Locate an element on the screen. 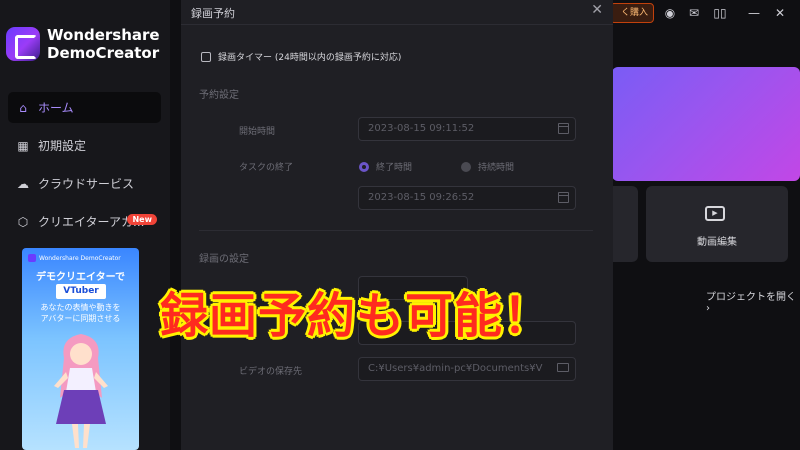  recording-section-title: 録画の設定 is located at coordinates (224, 259).